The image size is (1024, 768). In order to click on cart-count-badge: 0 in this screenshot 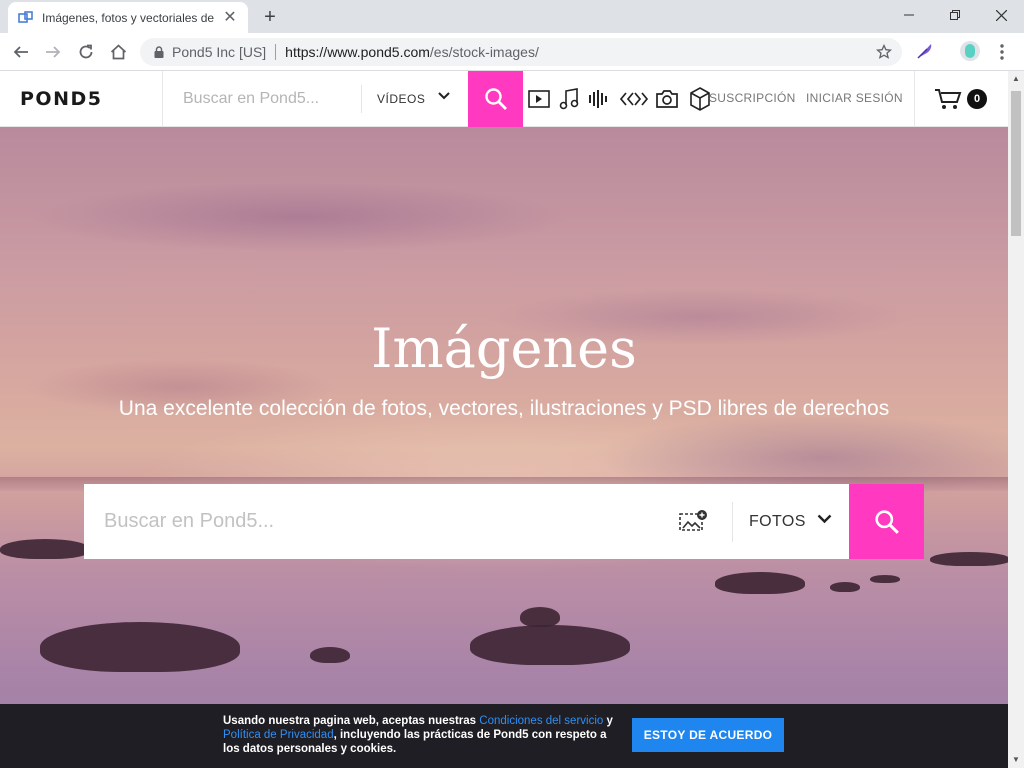, I will do `click(977, 99)`.